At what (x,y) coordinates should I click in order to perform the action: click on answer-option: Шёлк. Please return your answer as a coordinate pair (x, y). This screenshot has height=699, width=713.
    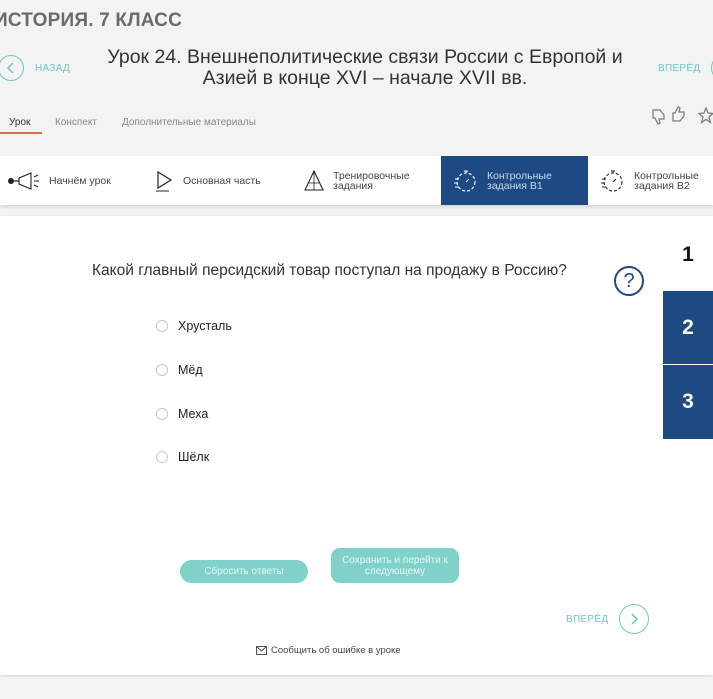
    Looking at the image, I should click on (182, 457).